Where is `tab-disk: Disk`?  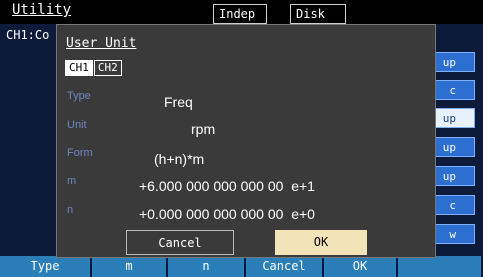 tab-disk: Disk is located at coordinates (318, 14).